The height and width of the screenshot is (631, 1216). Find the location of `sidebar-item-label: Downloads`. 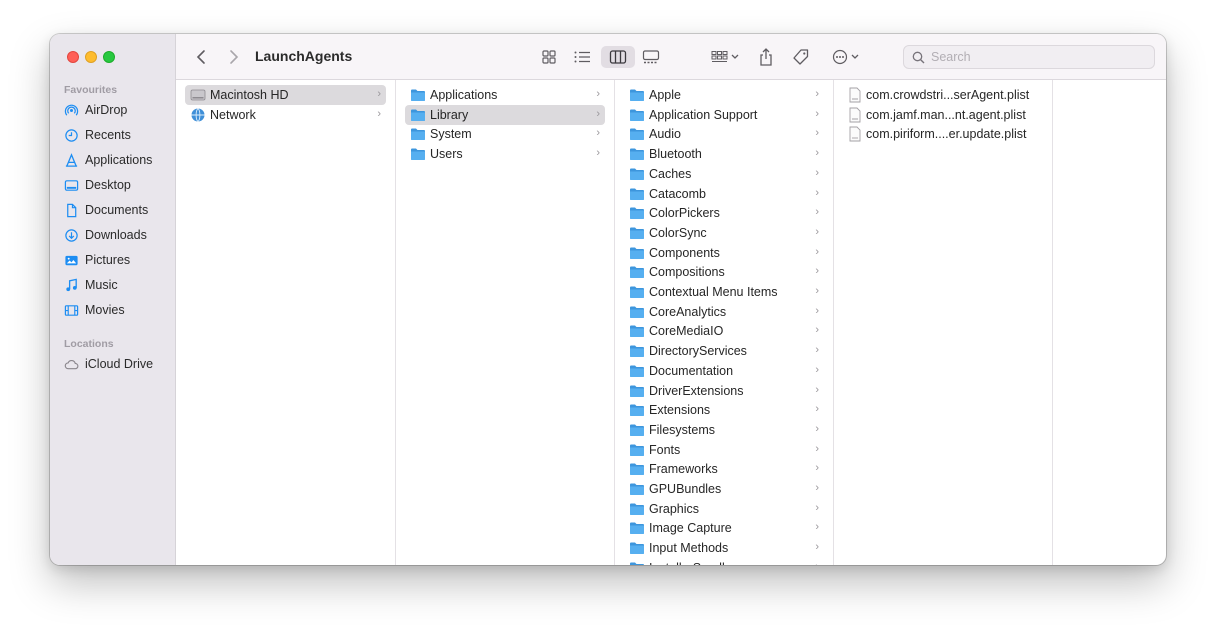

sidebar-item-label: Downloads is located at coordinates (116, 235).